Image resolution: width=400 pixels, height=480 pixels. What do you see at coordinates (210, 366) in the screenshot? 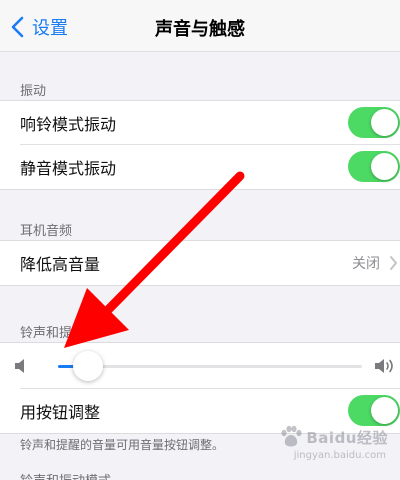
I see `volume-slider-track` at bounding box center [210, 366].